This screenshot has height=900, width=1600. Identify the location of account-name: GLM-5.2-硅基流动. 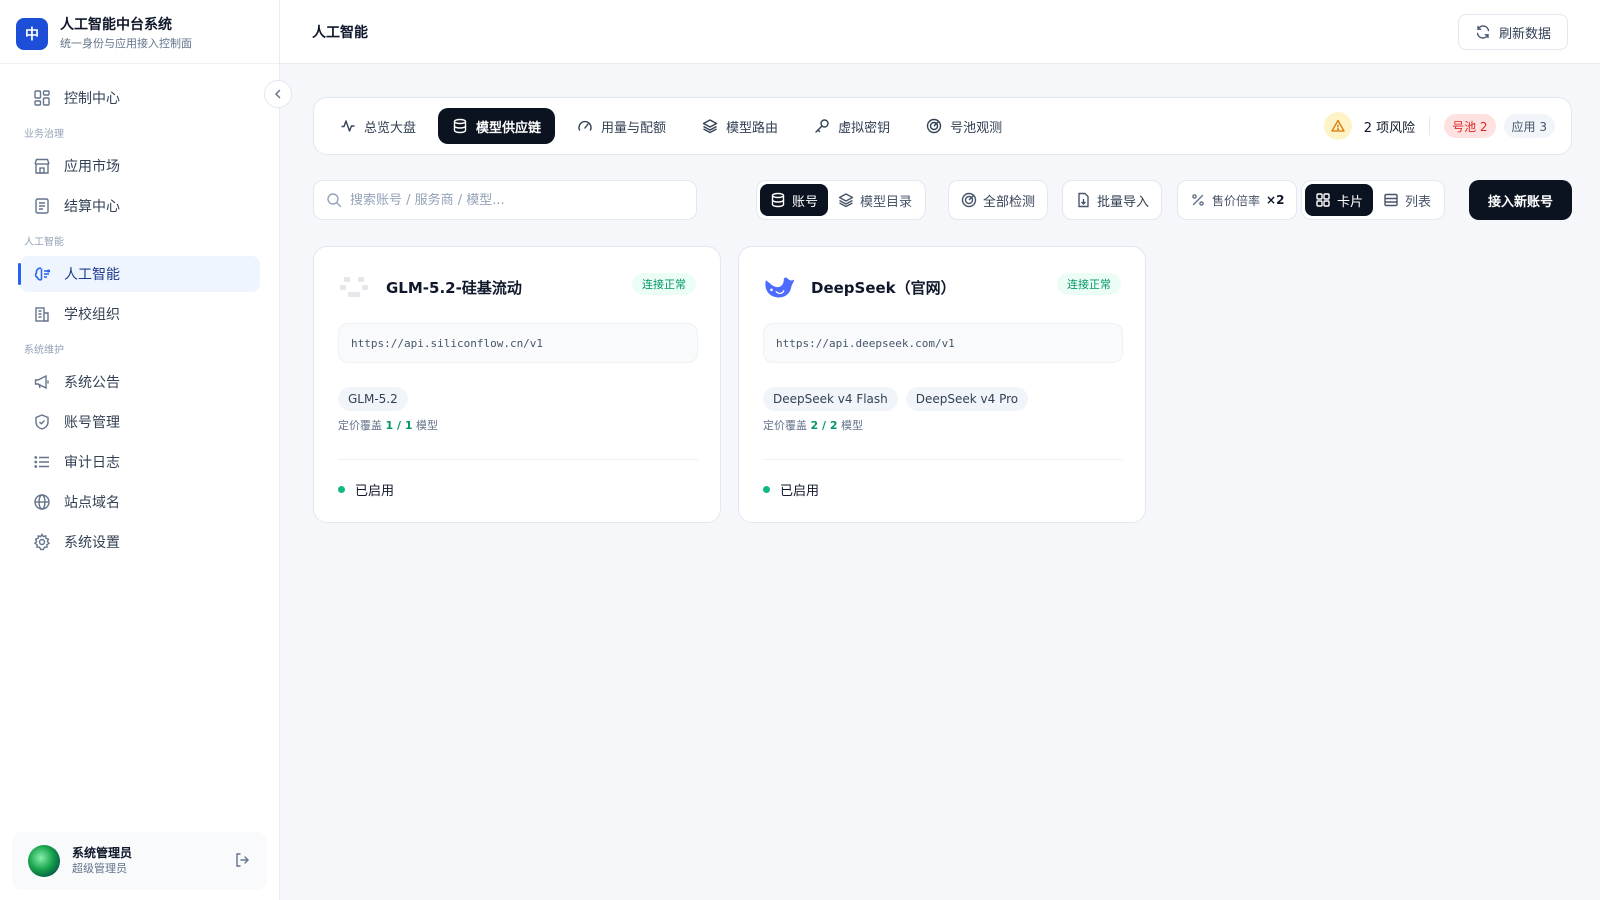
(454, 287).